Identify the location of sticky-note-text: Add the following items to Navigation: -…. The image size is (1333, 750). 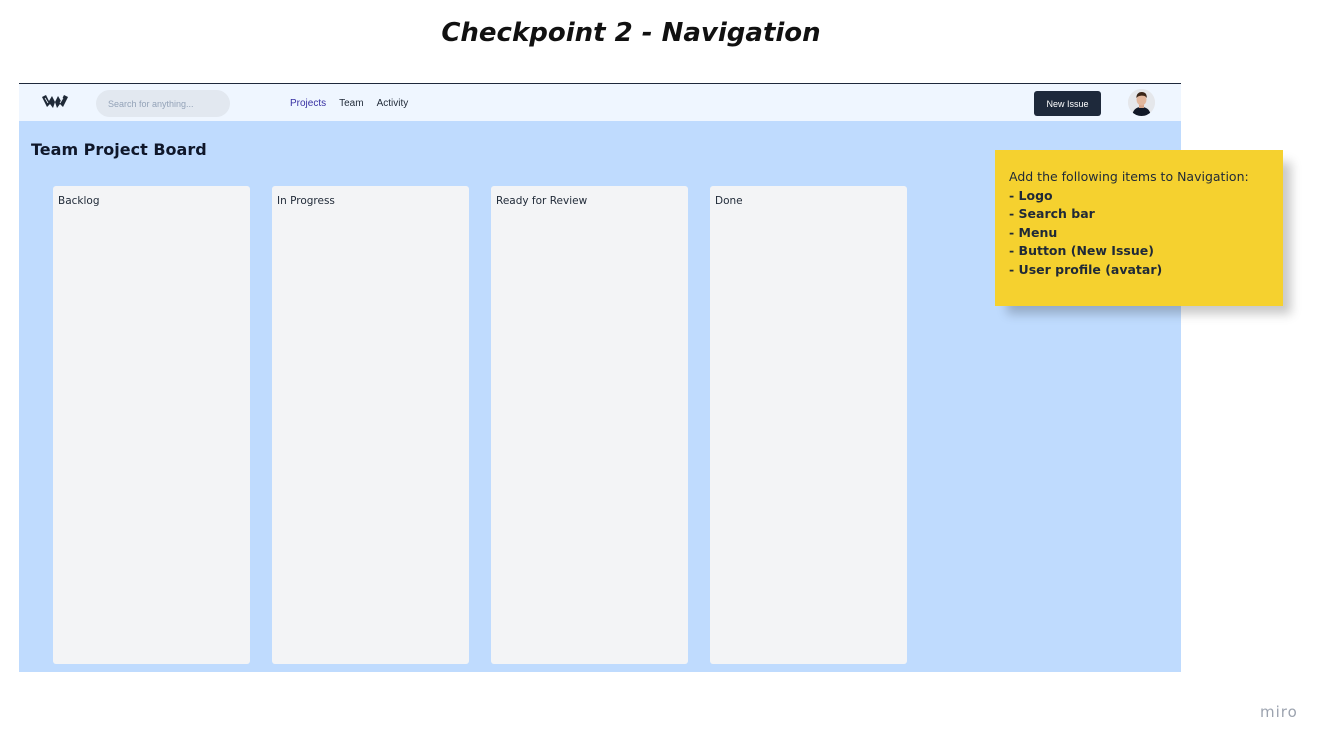
(1129, 224).